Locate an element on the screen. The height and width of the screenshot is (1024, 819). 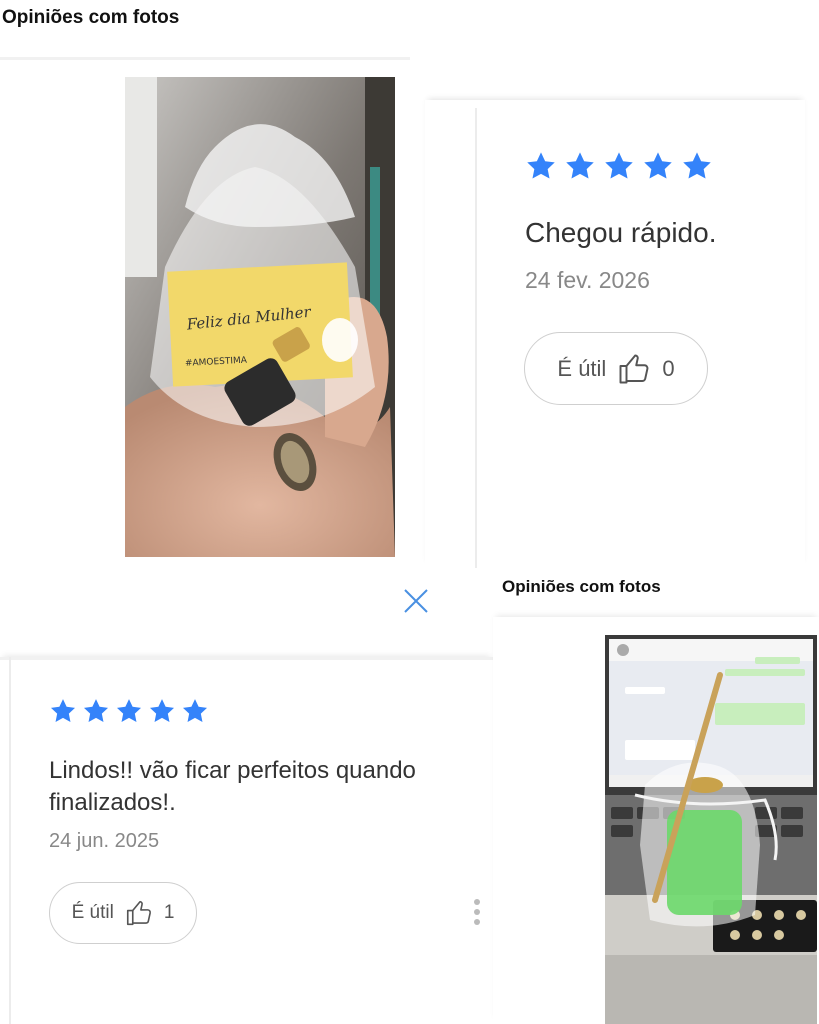
close-icon is located at coordinates (416, 601).